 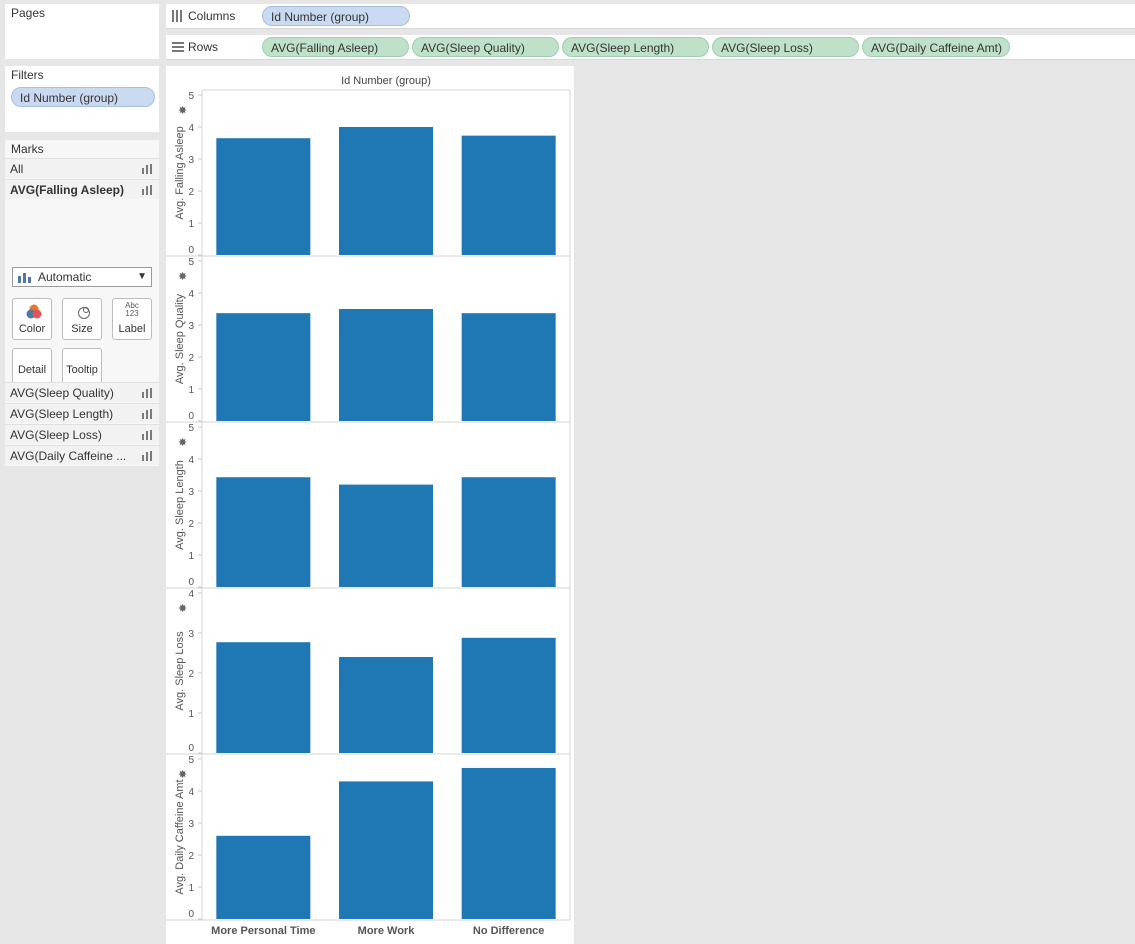 I want to click on x-category-label: More Personal Time, so click(x=263, y=931).